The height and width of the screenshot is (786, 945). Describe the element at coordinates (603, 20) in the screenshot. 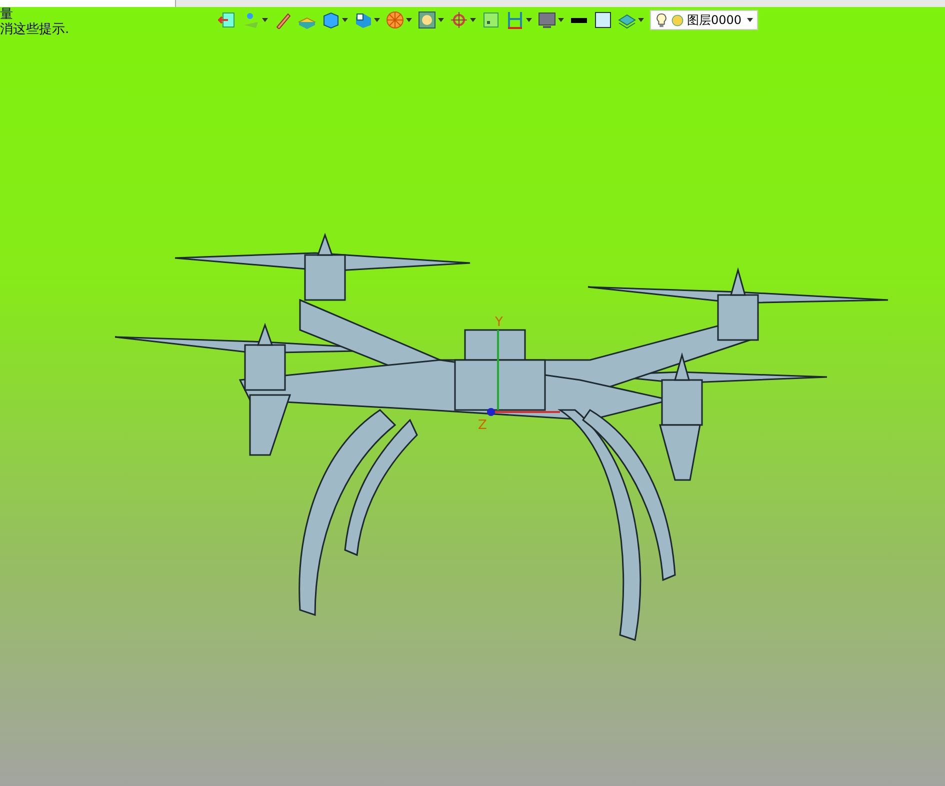

I see `fill-tool-icon` at that location.